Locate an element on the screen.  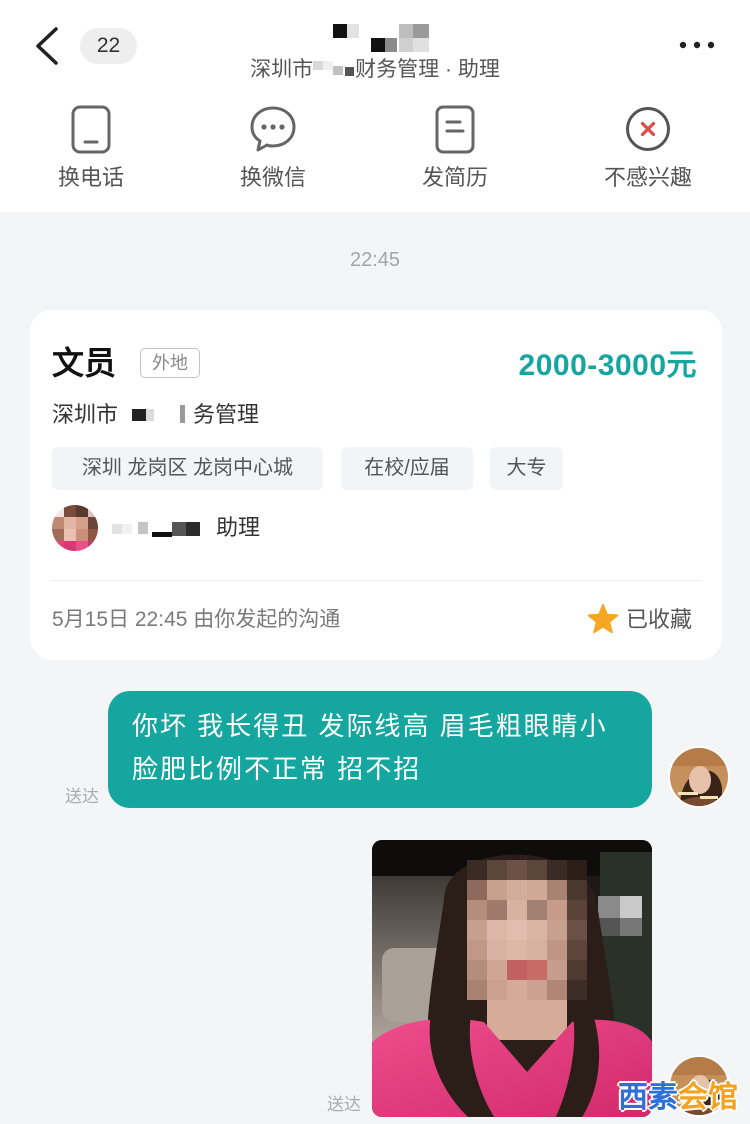
watermark: 西素会馆 is located at coordinates (678, 1098).